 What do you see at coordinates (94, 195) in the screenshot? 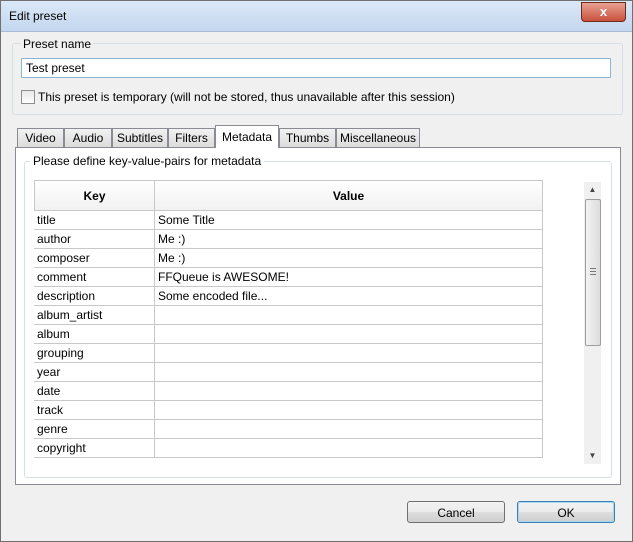
I see `column-header-key: Key` at bounding box center [94, 195].